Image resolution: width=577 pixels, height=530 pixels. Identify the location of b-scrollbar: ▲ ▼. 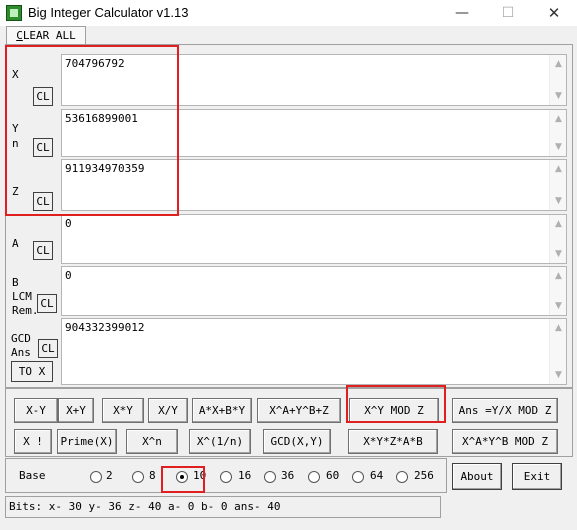
(557, 291).